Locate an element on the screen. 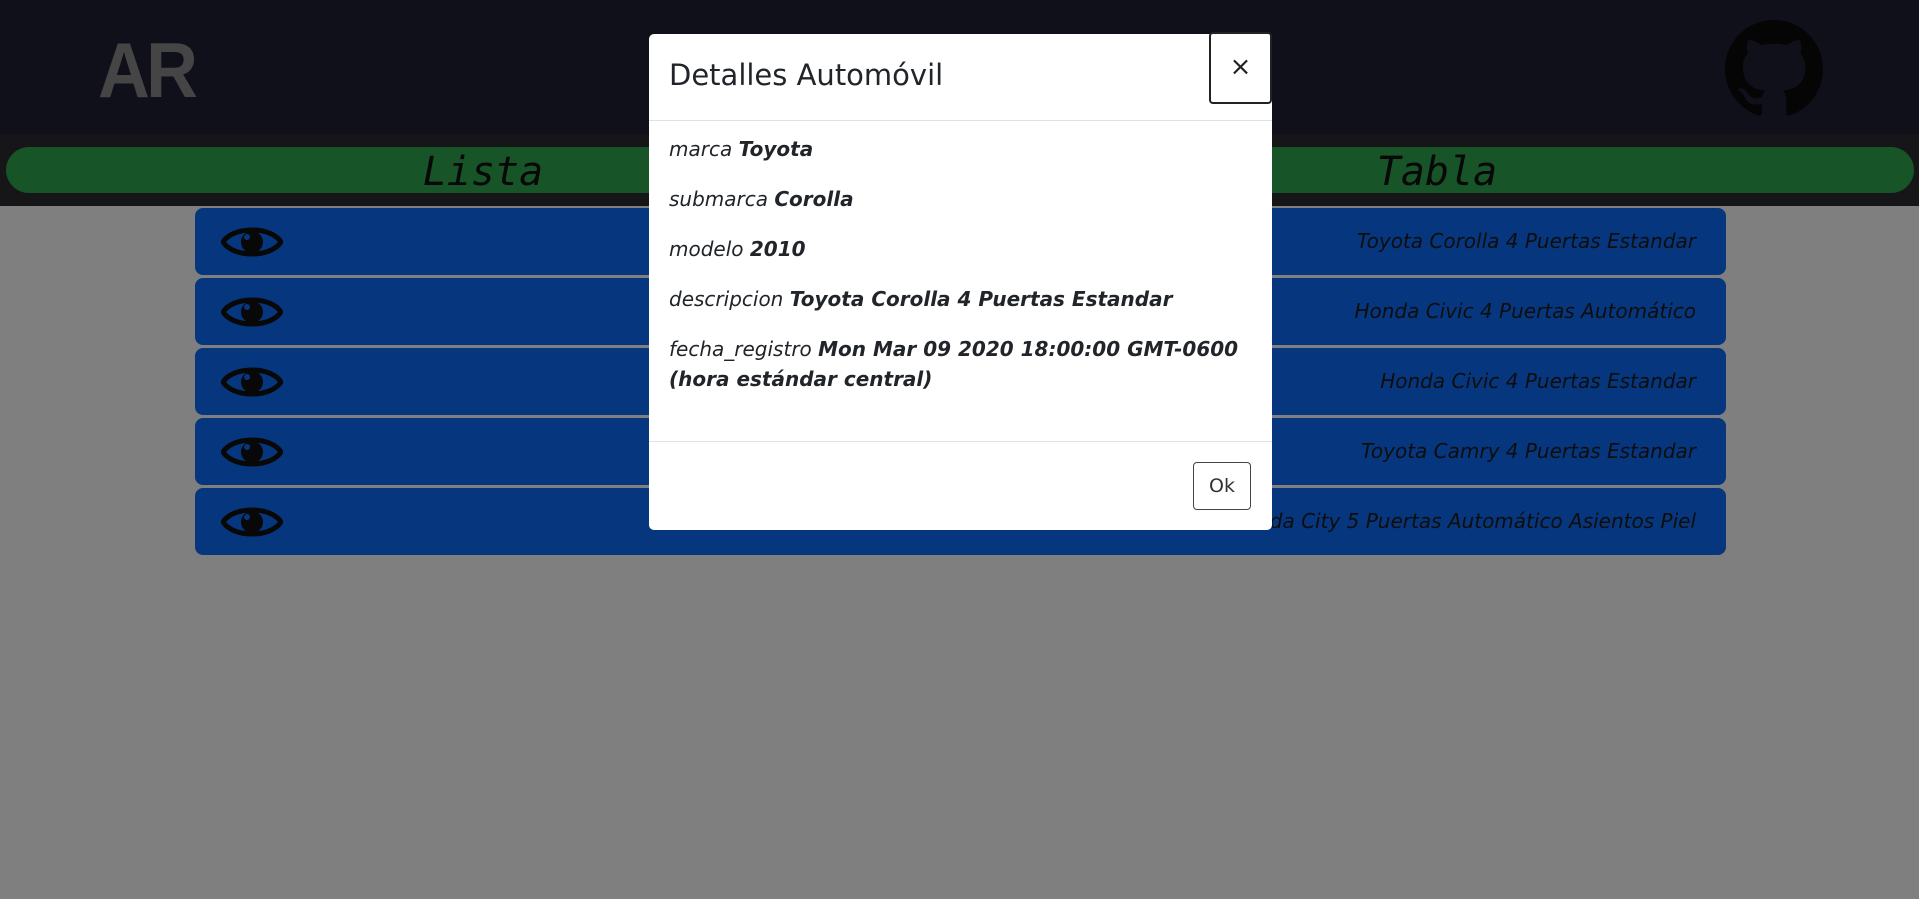 Image resolution: width=1919 pixels, height=899 pixels. field-marca: marca Toyota is located at coordinates (960, 149).